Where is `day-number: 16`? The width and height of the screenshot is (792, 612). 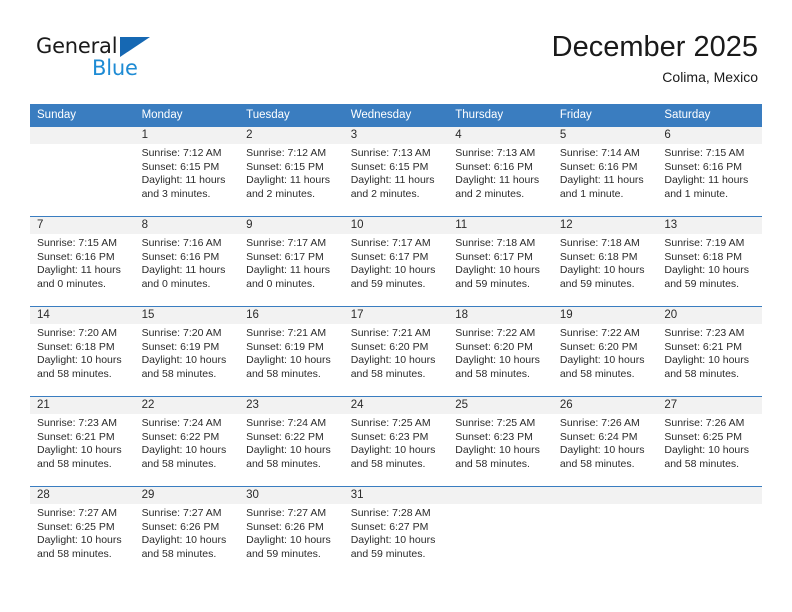
day-number: 16 is located at coordinates (291, 315).